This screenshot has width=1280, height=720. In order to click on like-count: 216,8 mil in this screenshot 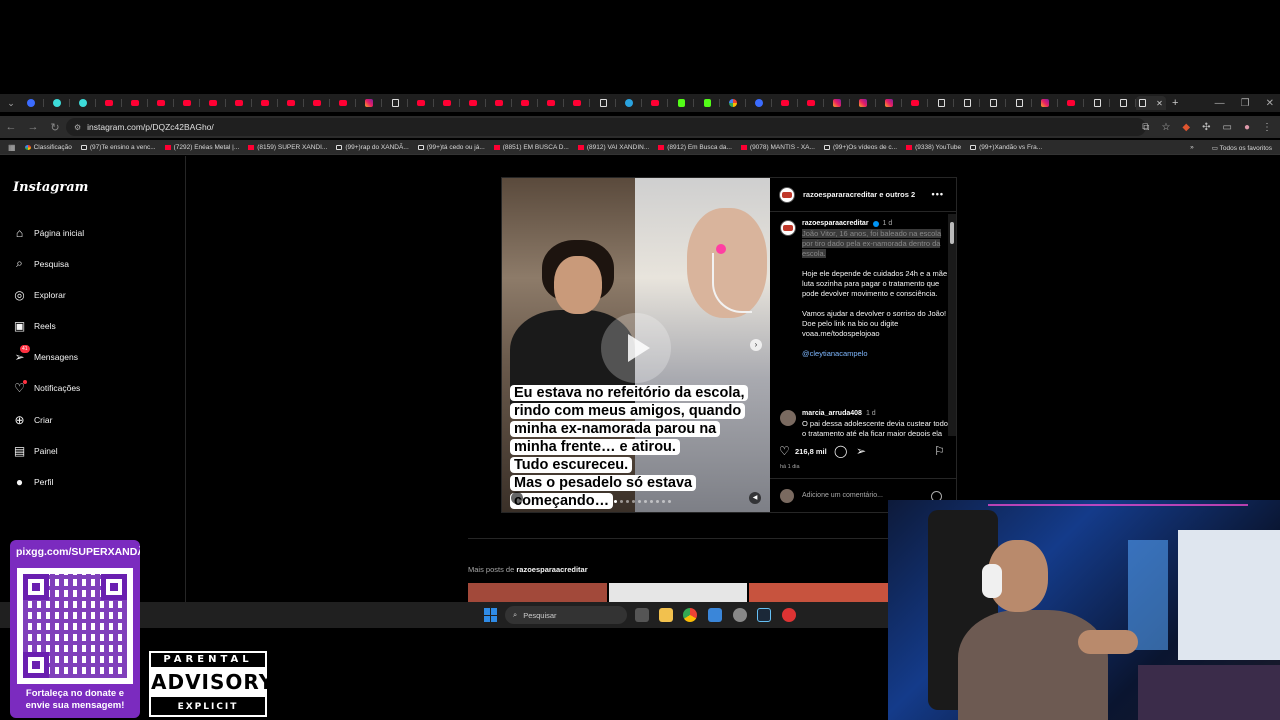, I will do `click(811, 451)`.